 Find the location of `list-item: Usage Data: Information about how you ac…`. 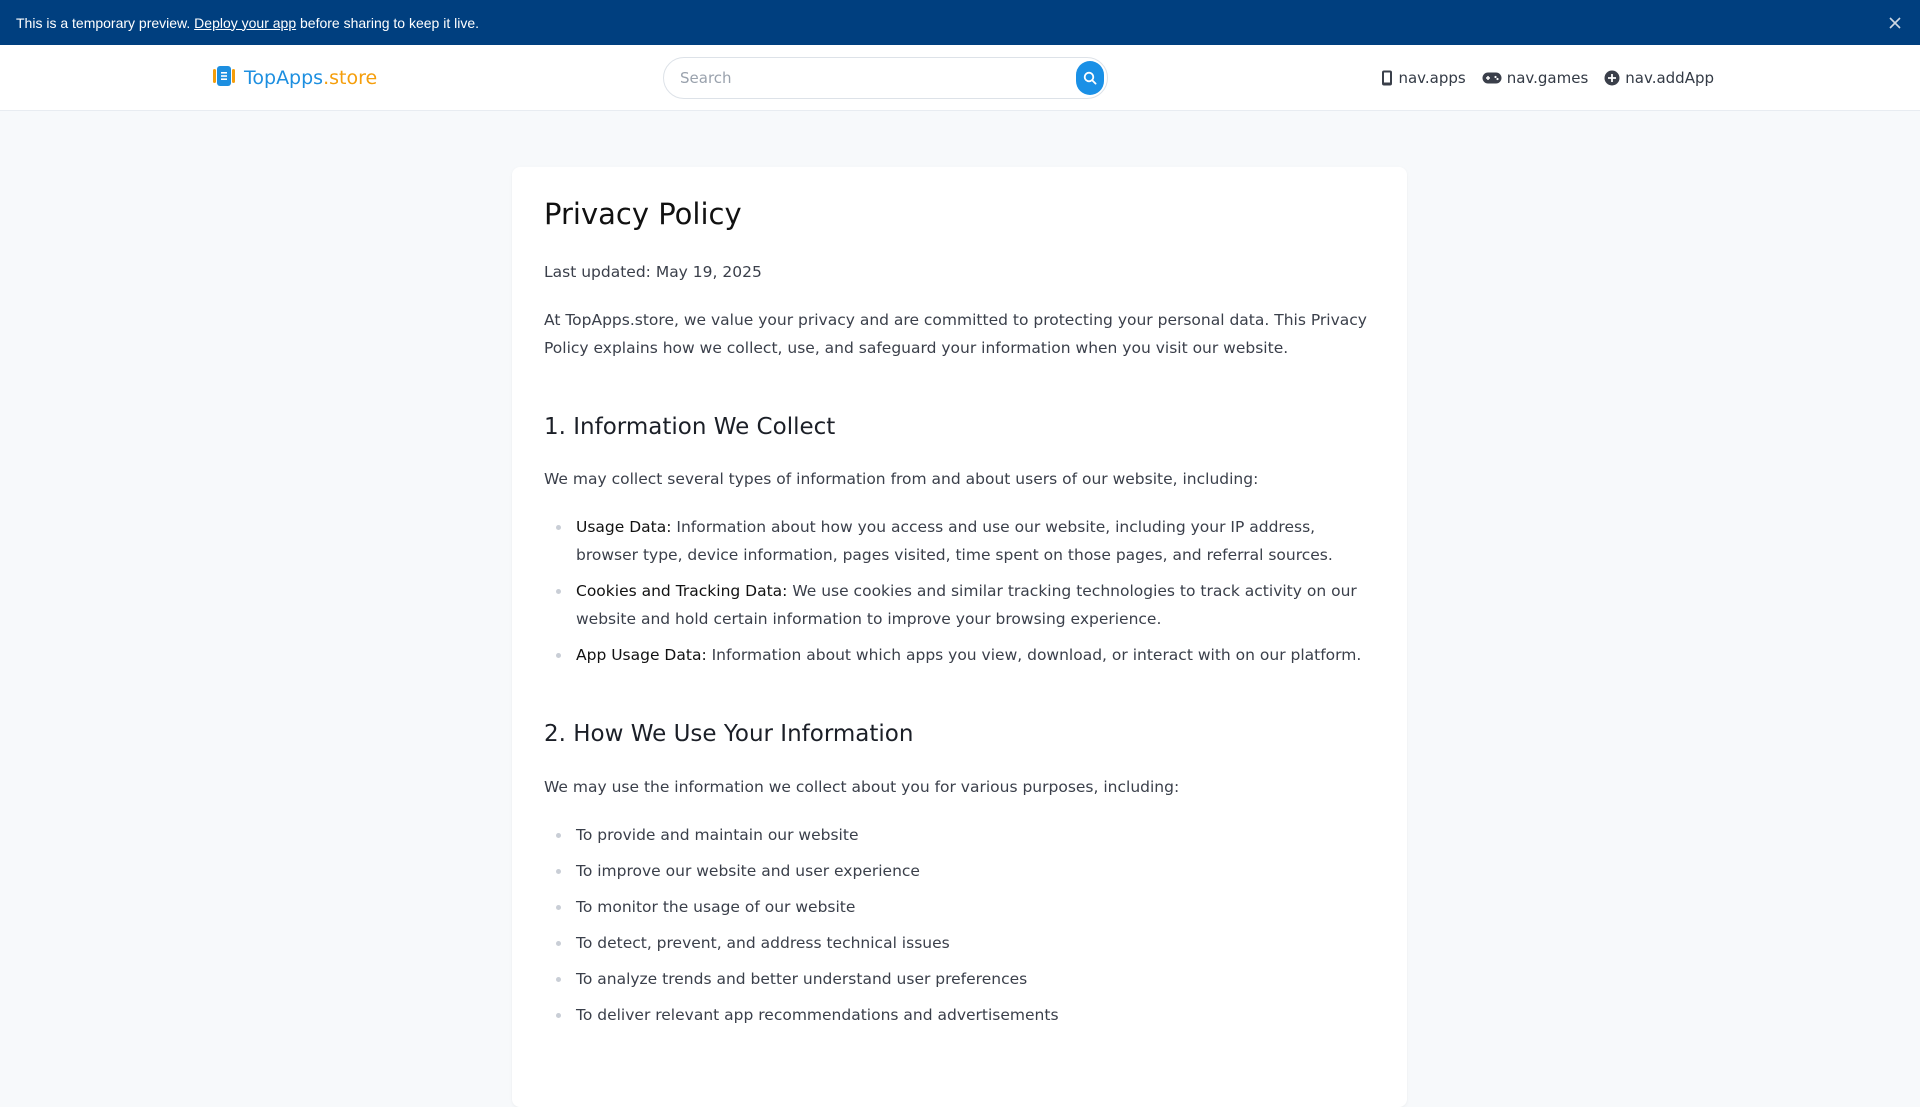

list-item: Usage Data: Information about how you ac… is located at coordinates (965, 541).